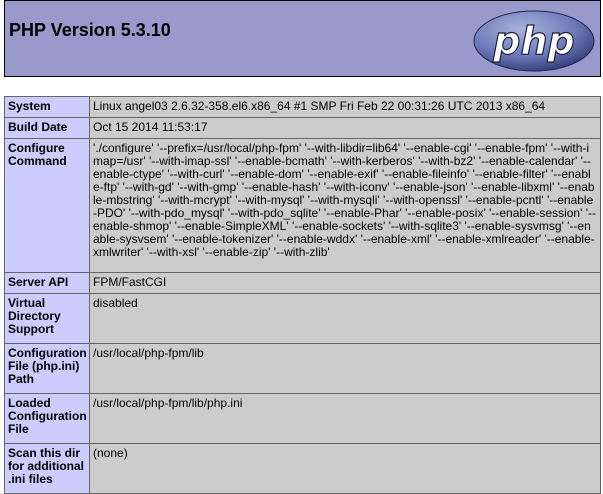 The image size is (603, 494). I want to click on row-label: Build Date, so click(47, 128).